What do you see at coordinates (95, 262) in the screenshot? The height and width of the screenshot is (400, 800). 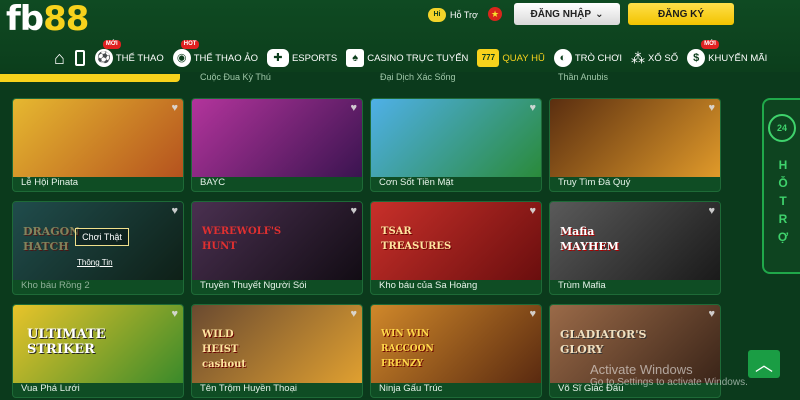 I see `game-info-link: Thông Tin` at bounding box center [95, 262].